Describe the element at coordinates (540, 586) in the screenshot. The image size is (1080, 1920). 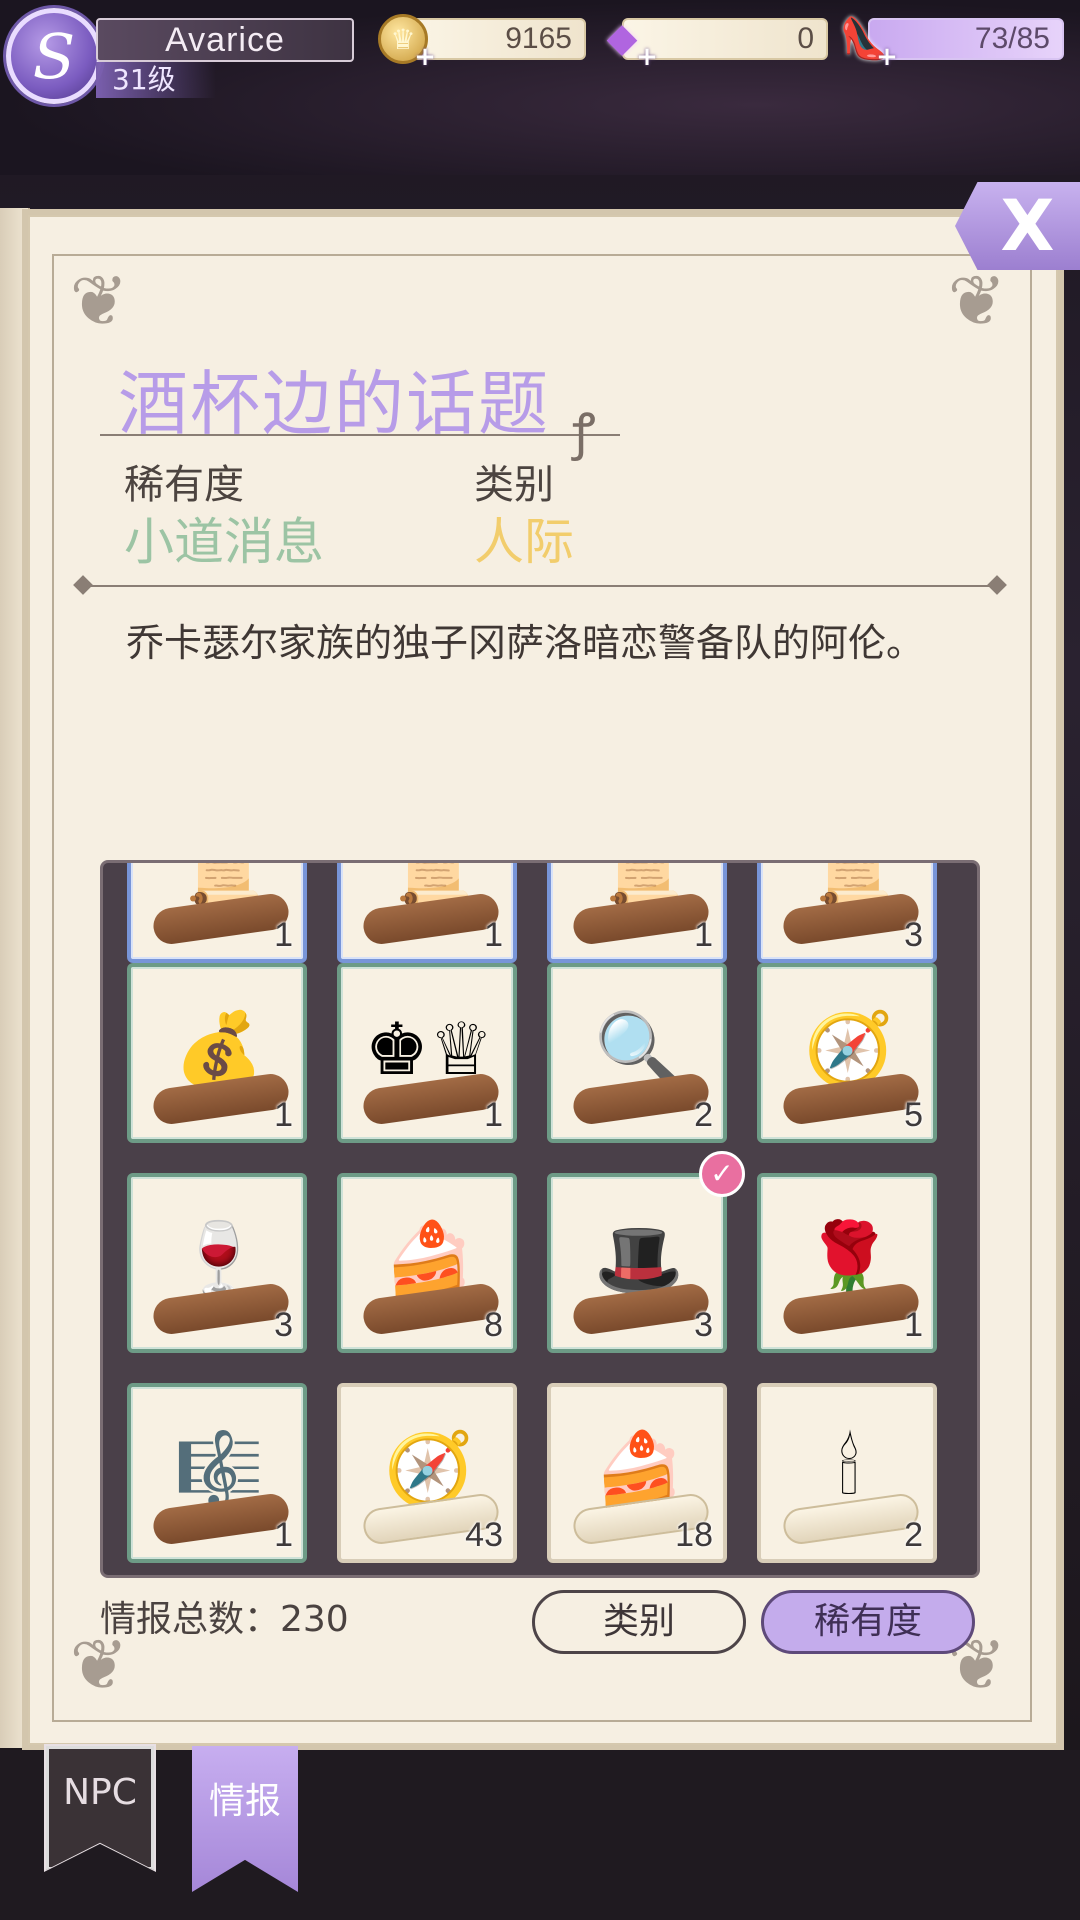
I see `section-divider` at that location.